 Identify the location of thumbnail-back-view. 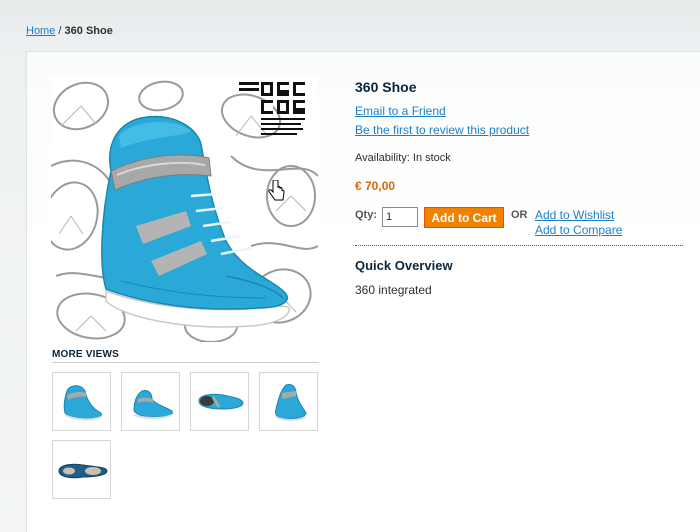
(288, 401).